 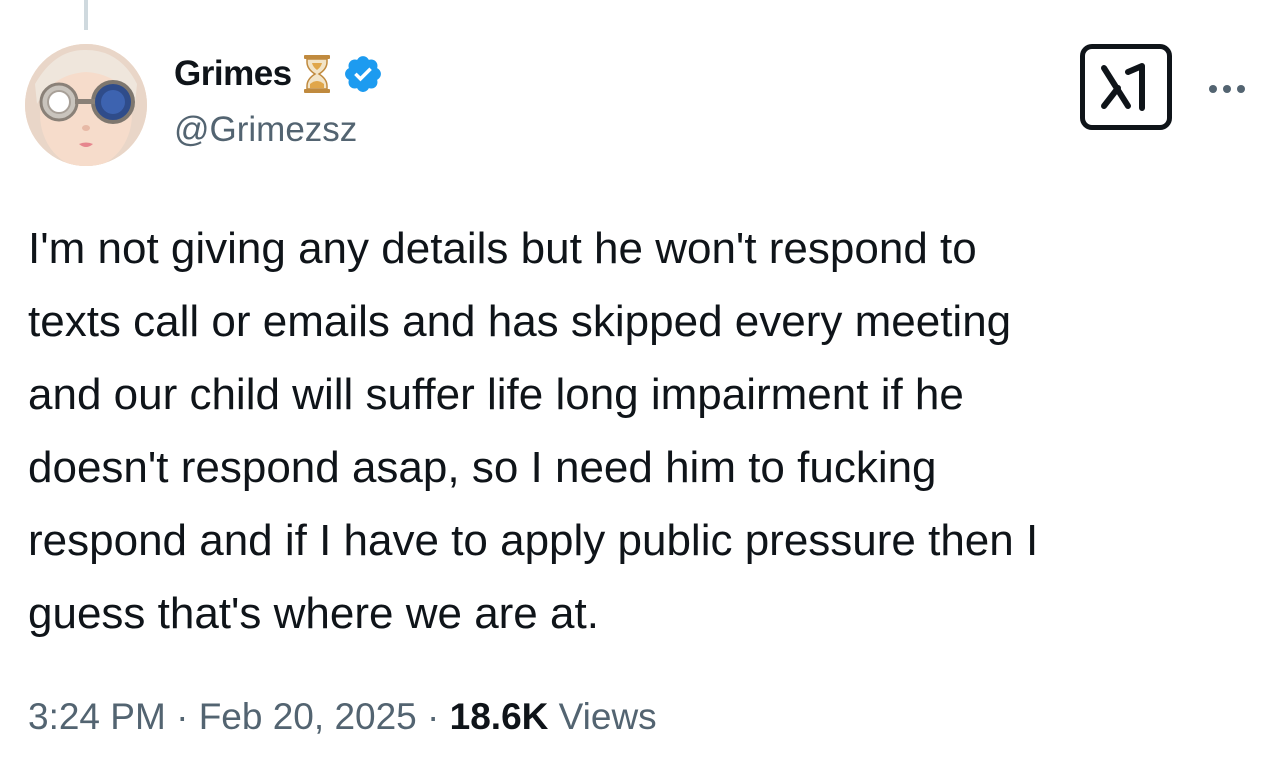 What do you see at coordinates (499, 717) in the screenshot?
I see `views-count: 18.6K` at bounding box center [499, 717].